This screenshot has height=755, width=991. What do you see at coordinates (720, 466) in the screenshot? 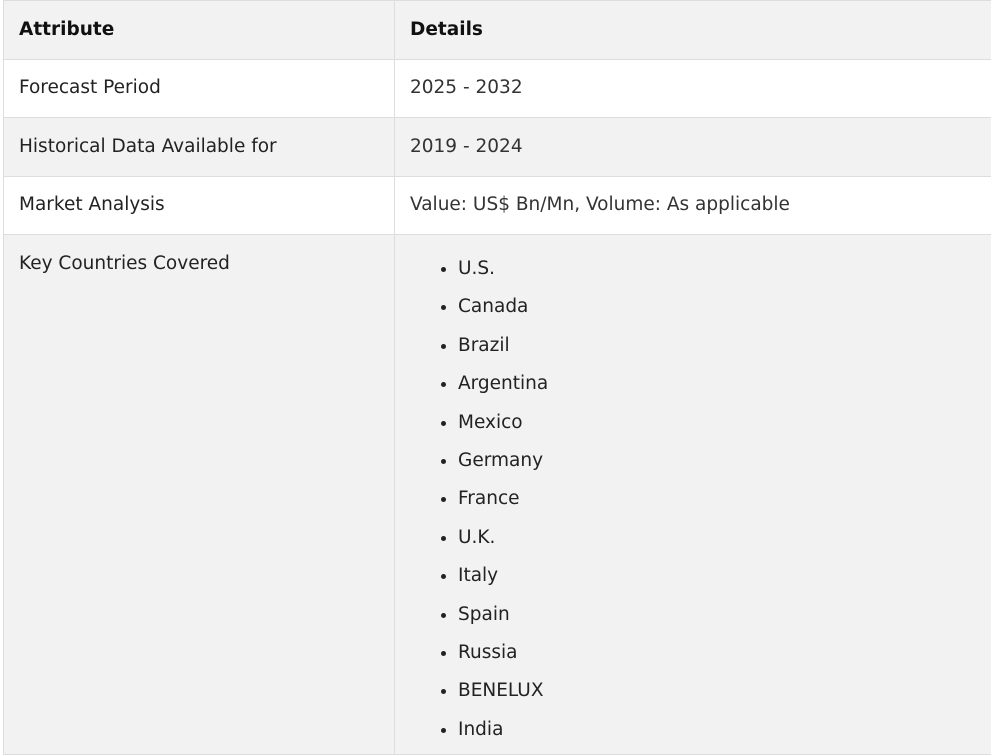
I see `list-item: Germany` at bounding box center [720, 466].